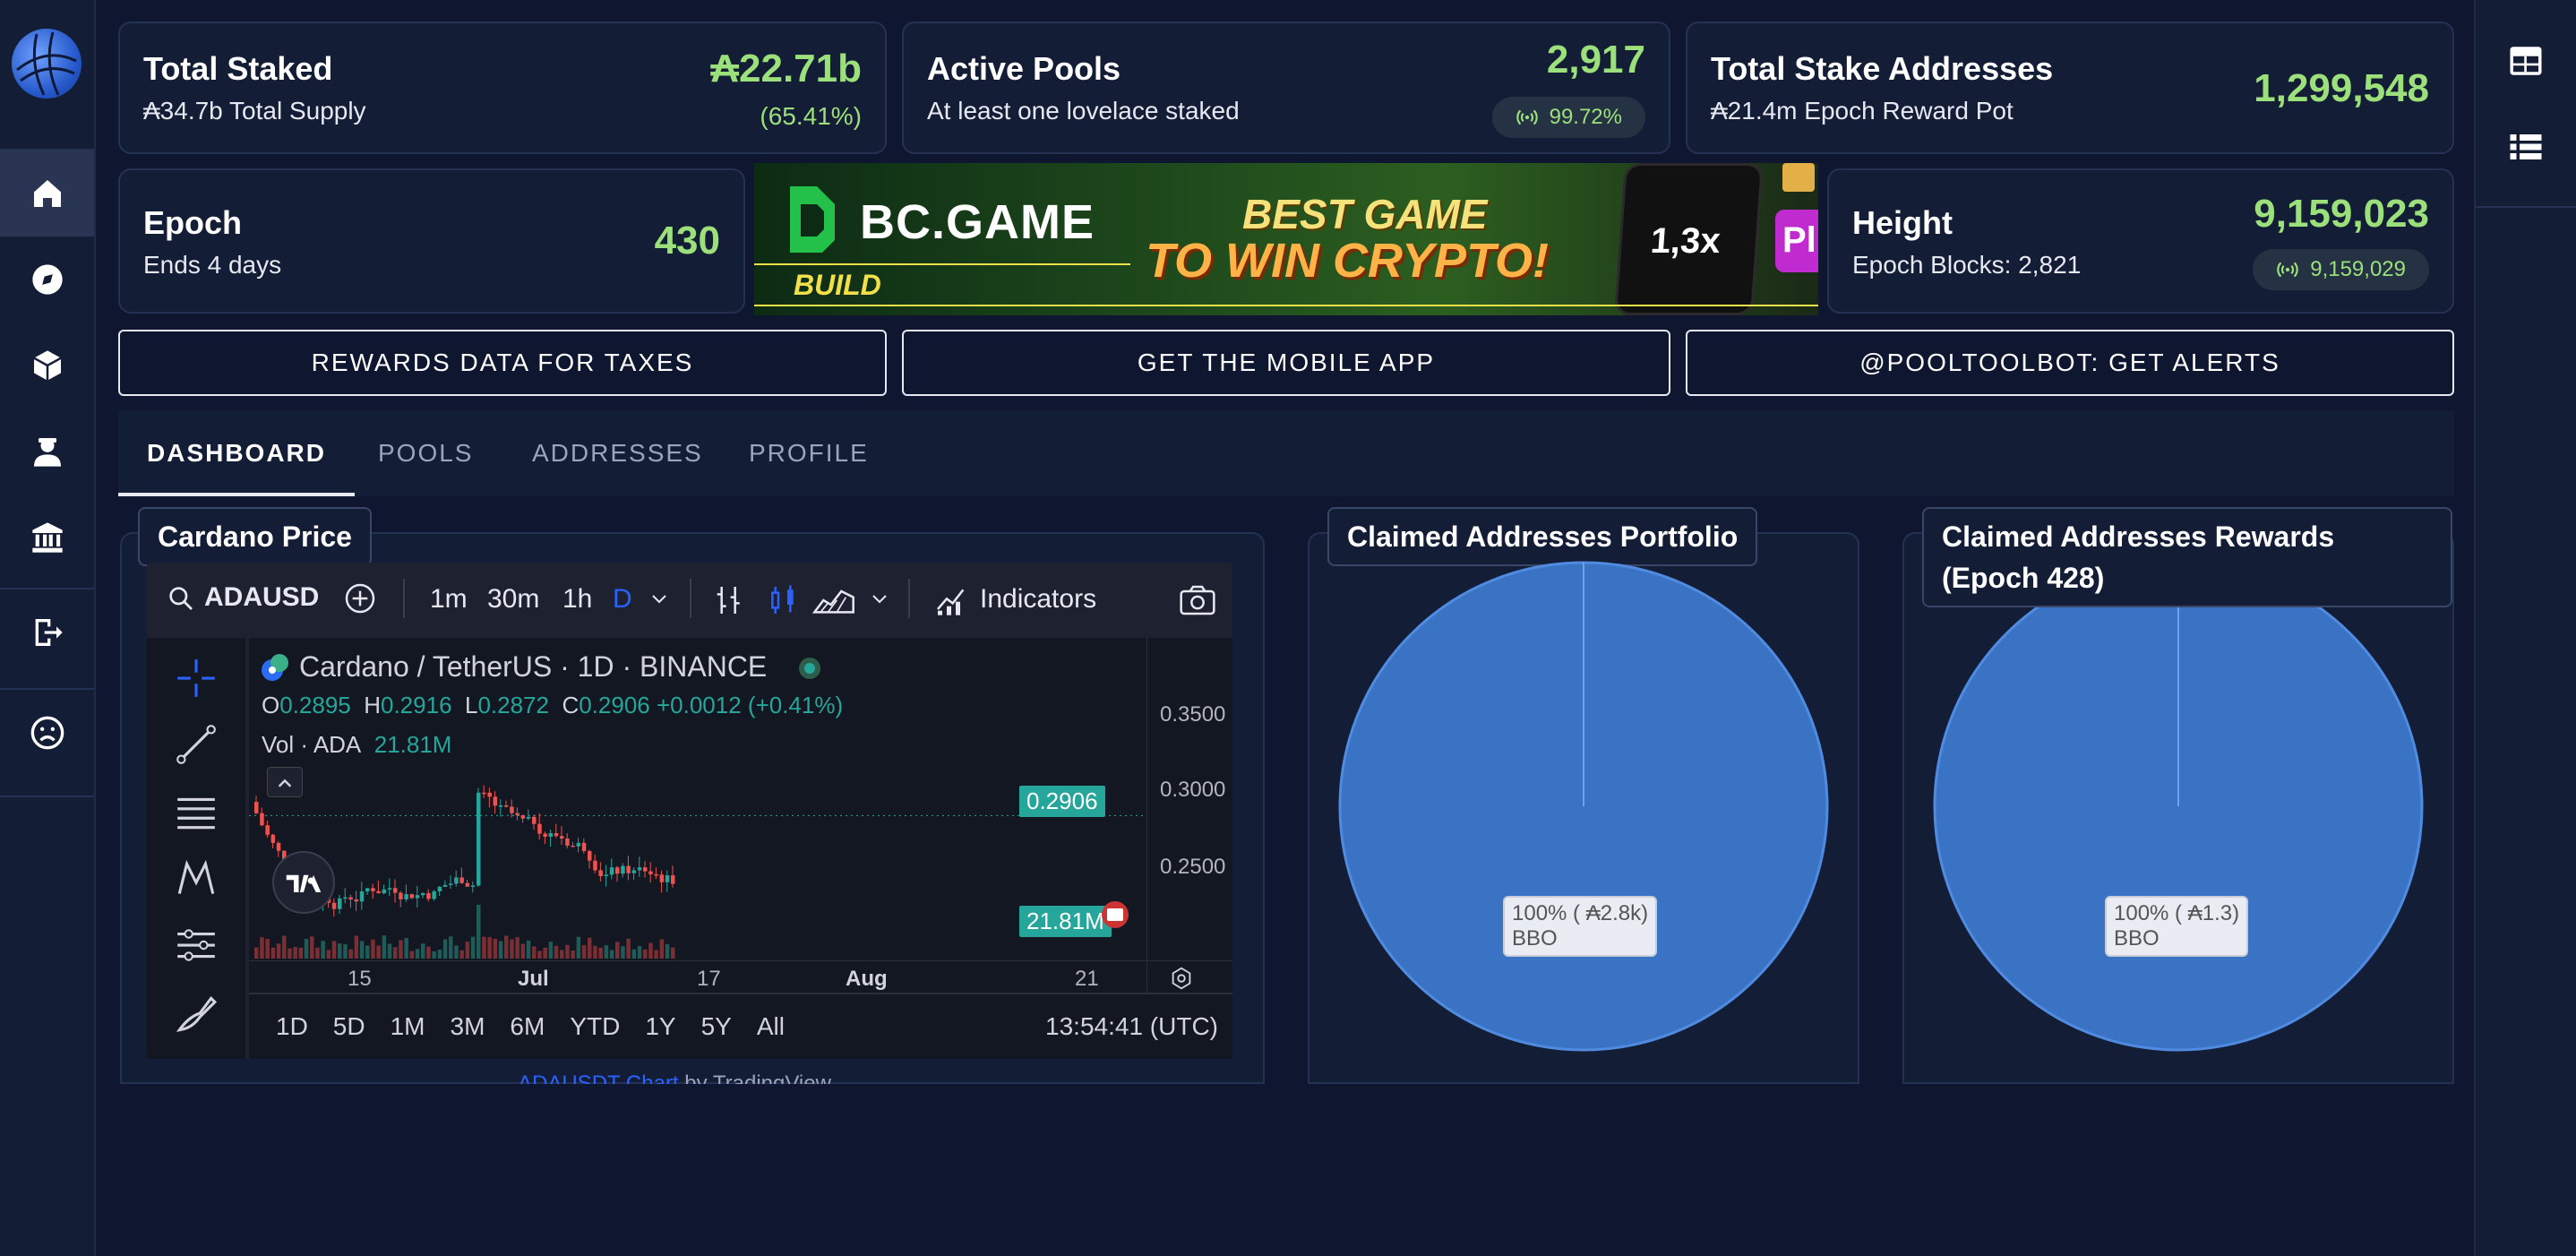 The height and width of the screenshot is (1256, 2576). I want to click on tradingview-credit: ADAUSDT Chart by TradingView, so click(674, 1077).